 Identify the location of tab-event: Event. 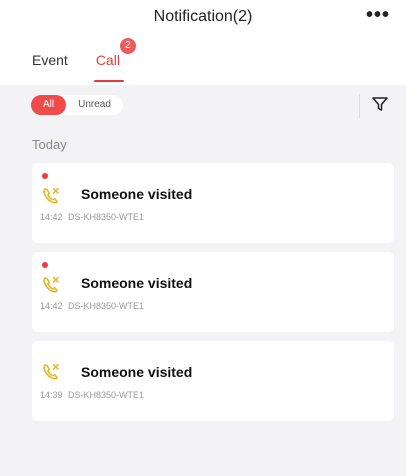
(50, 64).